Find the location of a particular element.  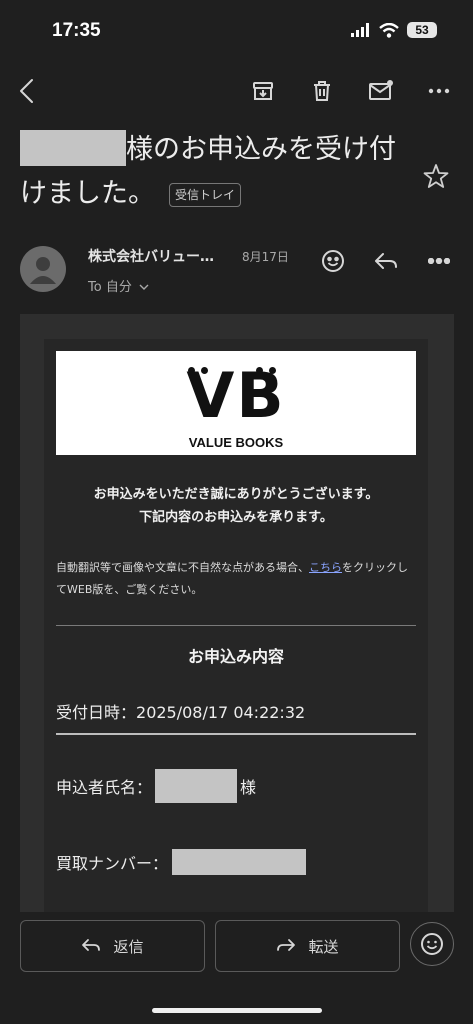

back-icon is located at coordinates (27, 91).